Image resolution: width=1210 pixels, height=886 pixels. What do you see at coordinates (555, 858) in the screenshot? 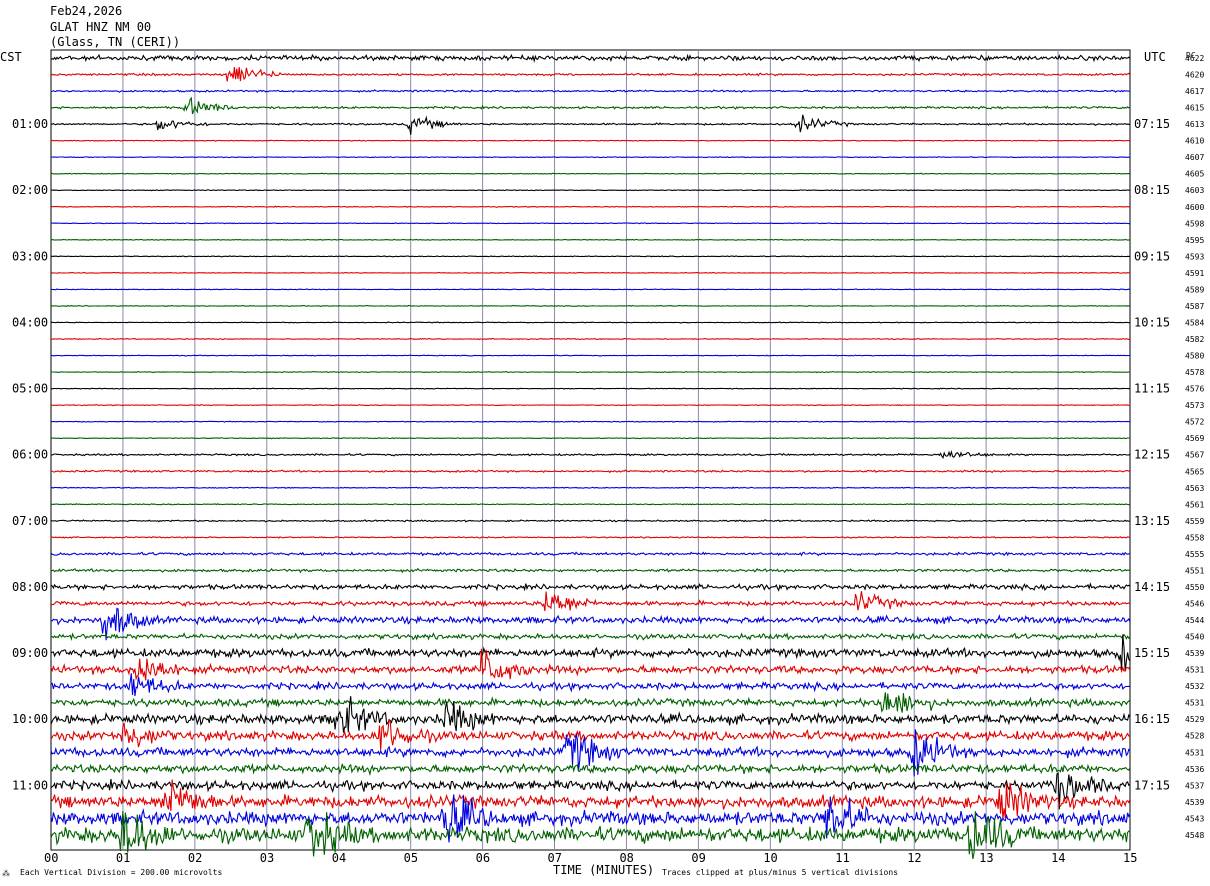
I see `x-tick-label: 07` at bounding box center [555, 858].